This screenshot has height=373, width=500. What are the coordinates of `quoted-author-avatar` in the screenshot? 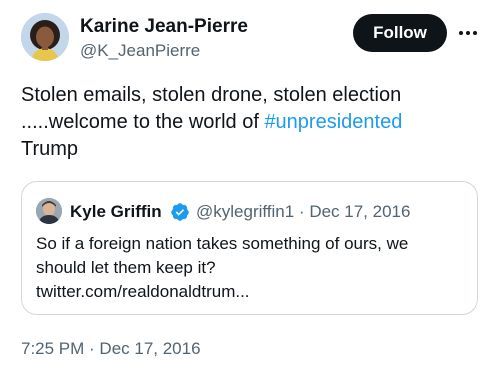 It's located at (49, 211).